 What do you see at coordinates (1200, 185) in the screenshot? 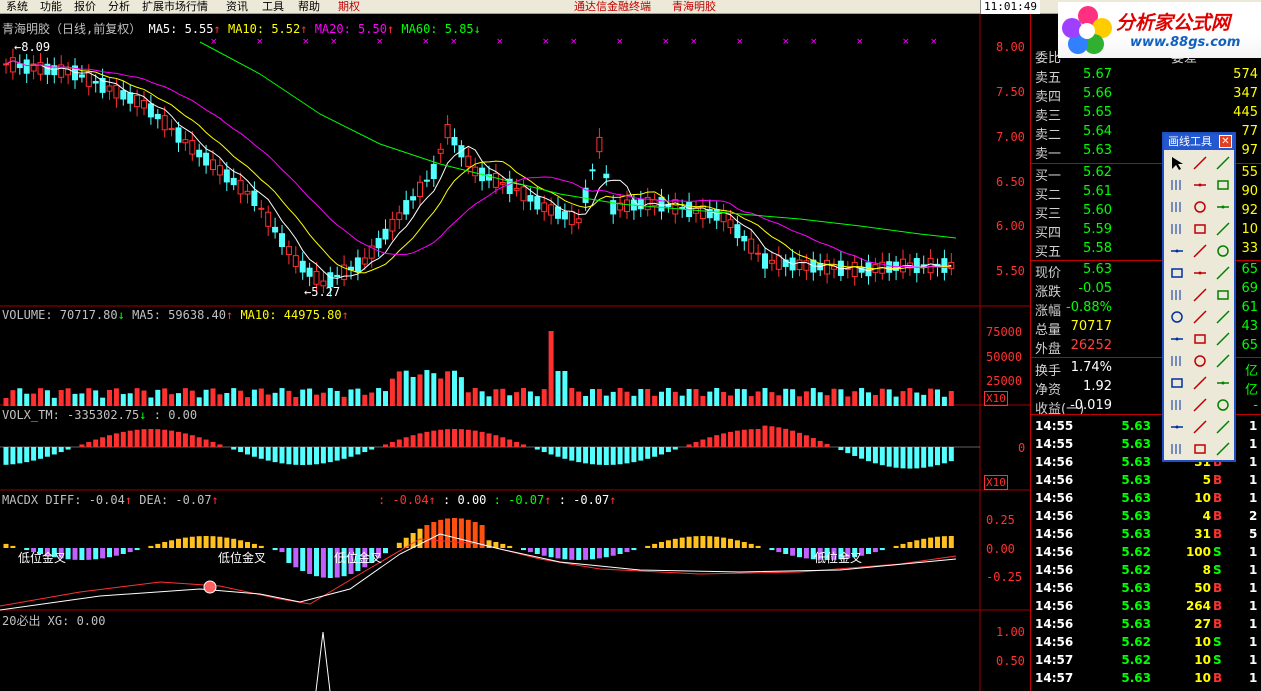
I see `segment-icon` at bounding box center [1200, 185].